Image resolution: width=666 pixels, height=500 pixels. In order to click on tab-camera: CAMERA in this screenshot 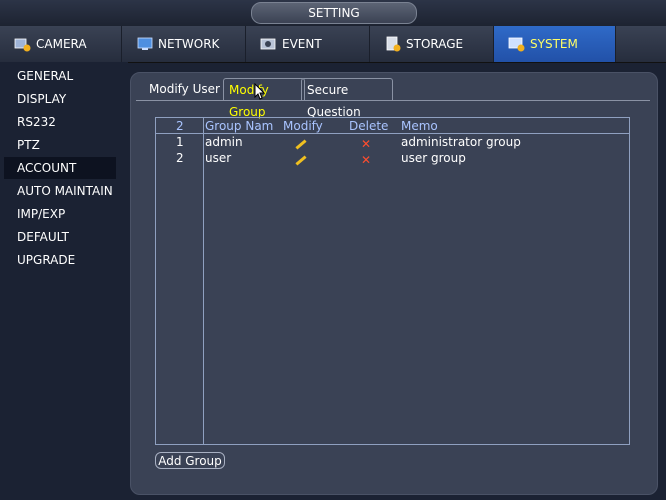, I will do `click(61, 44)`.